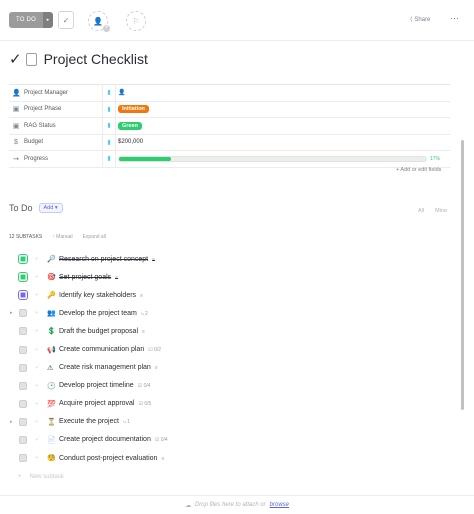 This screenshot has width=474, height=514. I want to click on sort-manual-button: ↑ Manual, so click(62, 237).